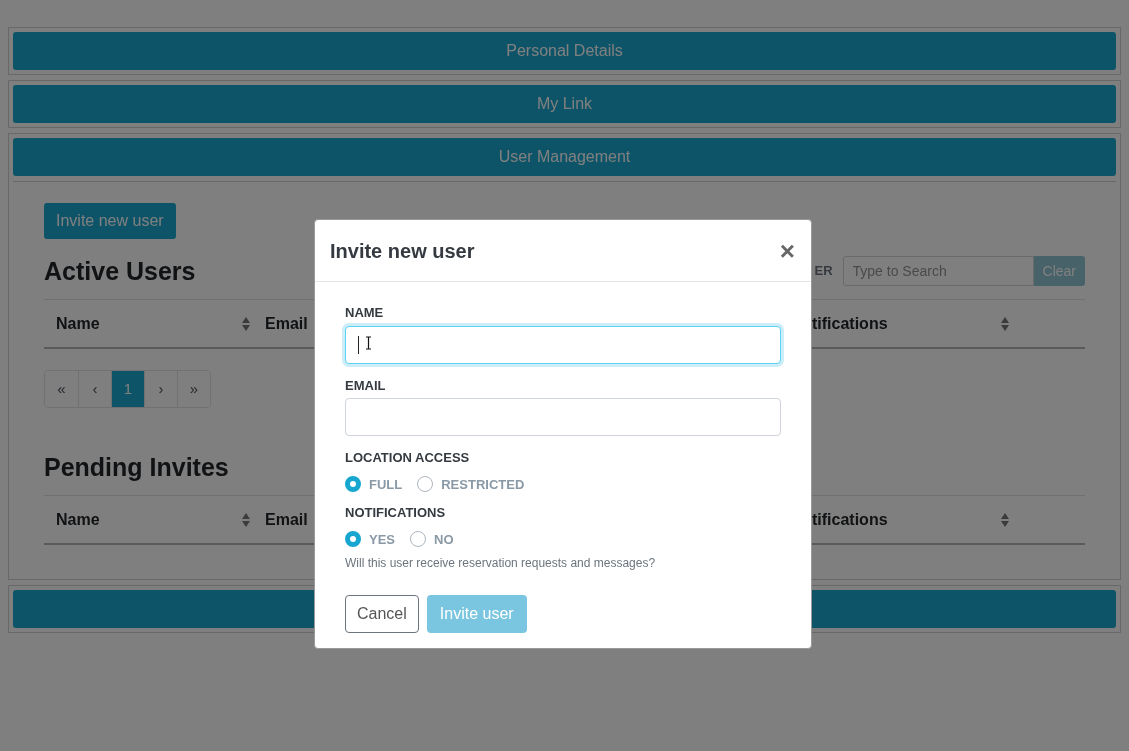 The image size is (1129, 751). I want to click on section-heading: Active Users, so click(120, 271).